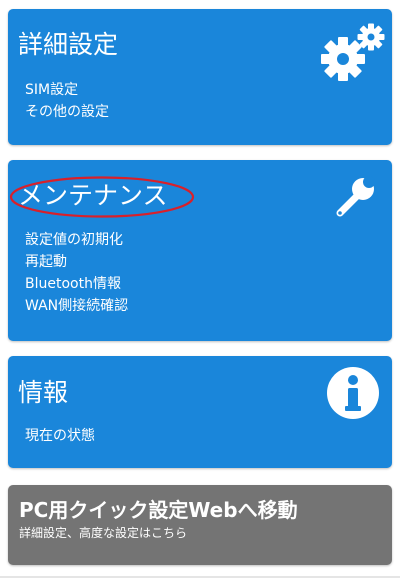 Image resolution: width=400 pixels, height=578 pixels. Describe the element at coordinates (43, 392) in the screenshot. I see `info-title: 情報` at that location.